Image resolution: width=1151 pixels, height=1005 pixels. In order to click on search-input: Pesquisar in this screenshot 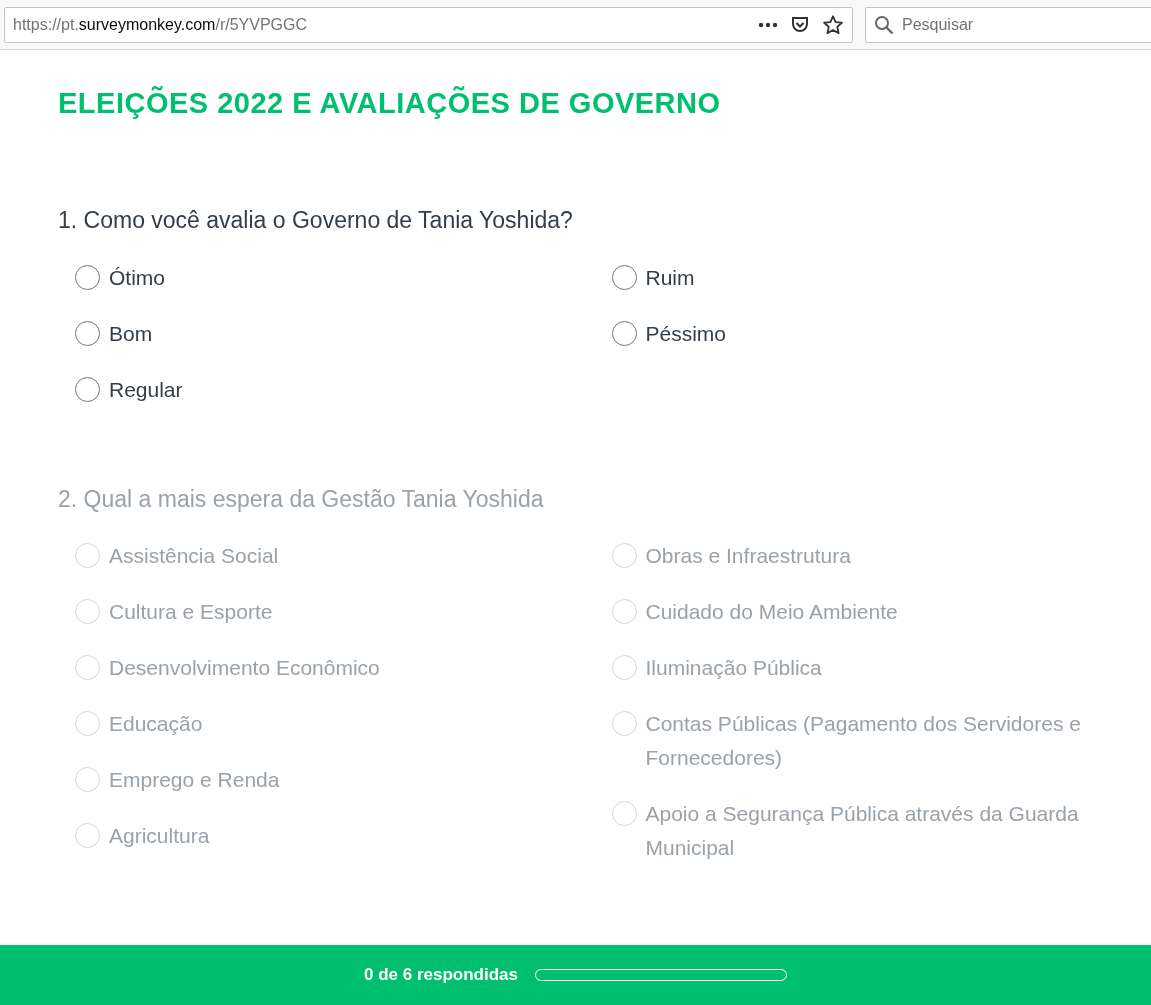, I will do `click(1024, 24)`.